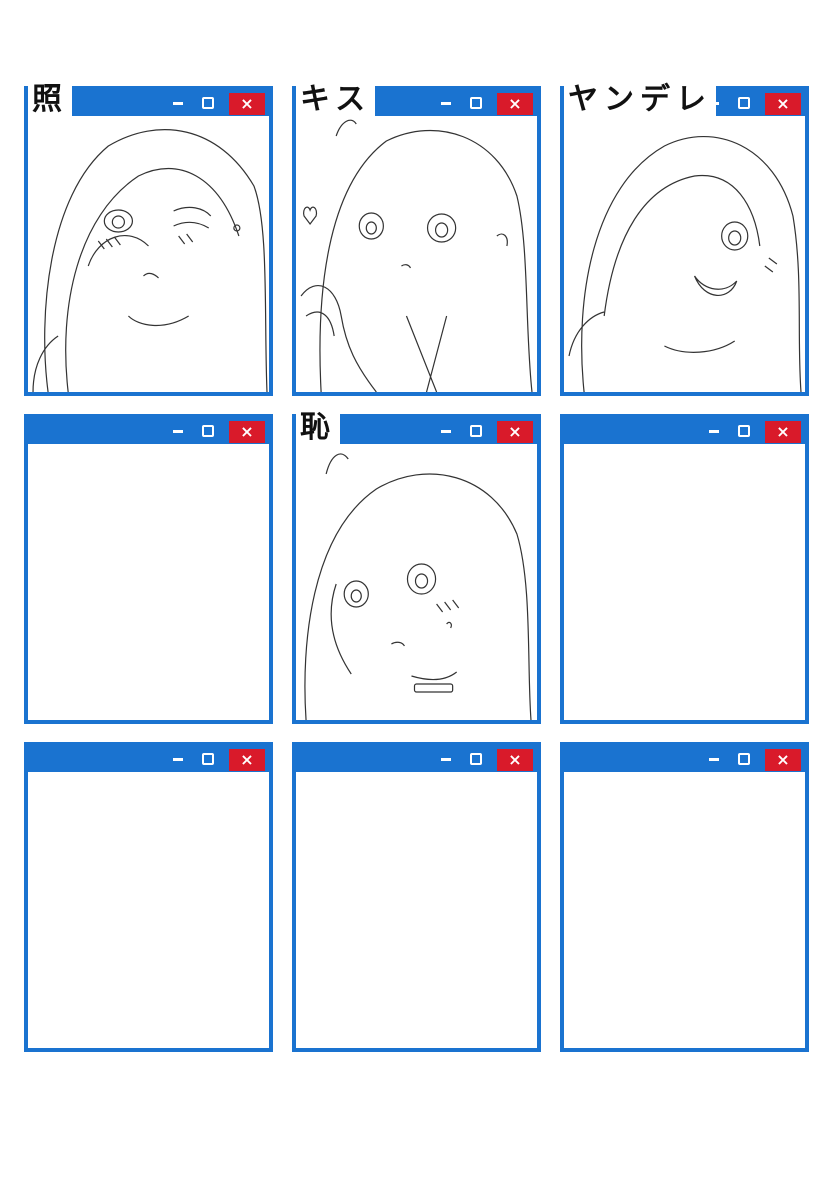 Image resolution: width=834 pixels, height=1200 pixels. I want to click on titlebar: 照 ×, so click(148, 100).